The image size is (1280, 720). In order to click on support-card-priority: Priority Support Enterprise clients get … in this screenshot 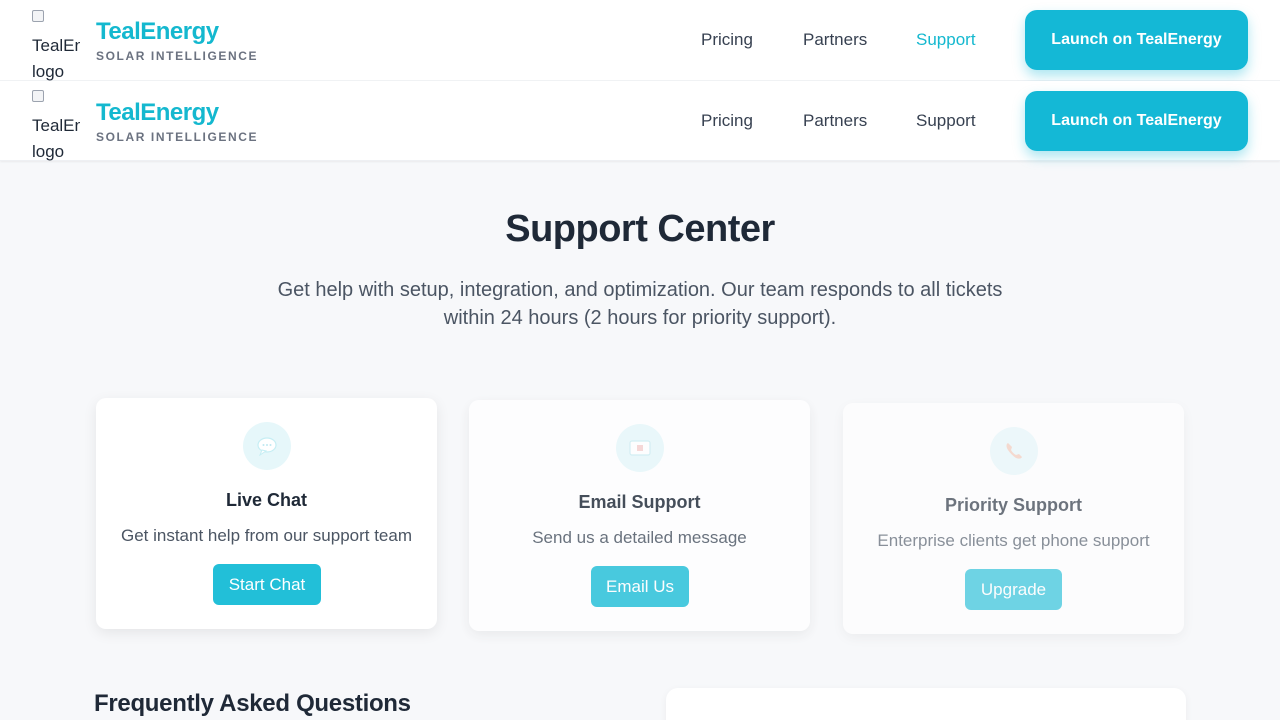, I will do `click(1013, 518)`.